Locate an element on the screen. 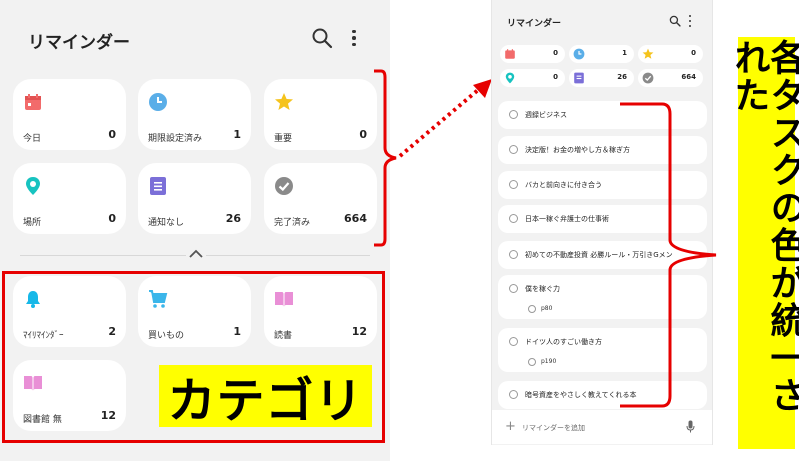  vertical-caption-banner: 各タスクの色が統一された is located at coordinates (764, 243).